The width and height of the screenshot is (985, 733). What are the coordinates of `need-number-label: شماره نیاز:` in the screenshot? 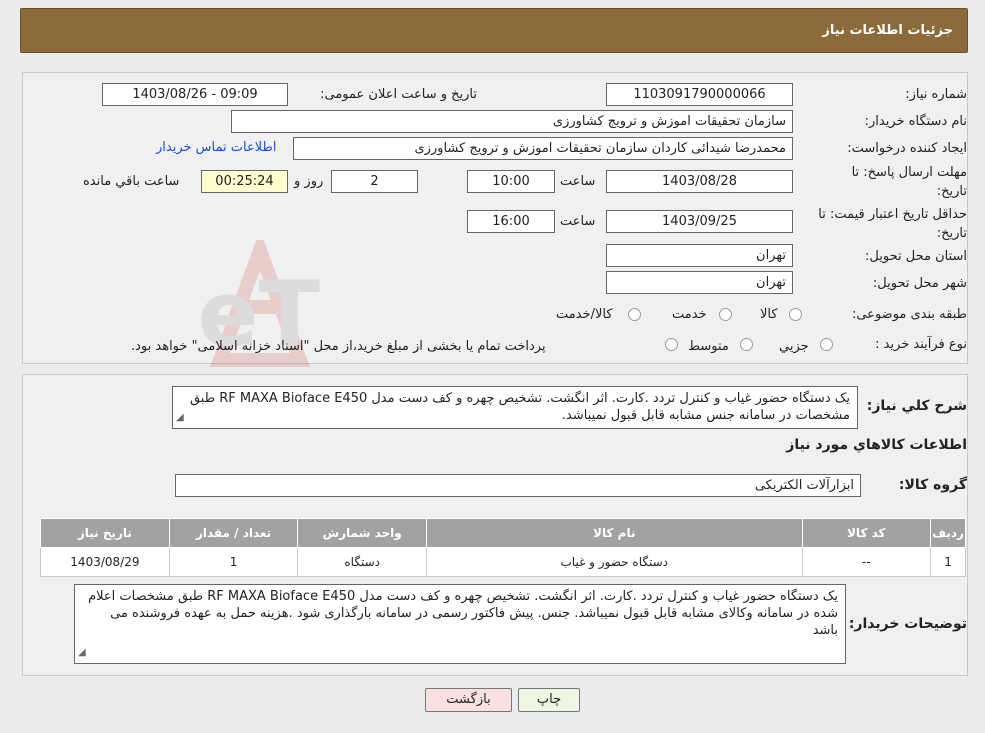 It's located at (936, 94).